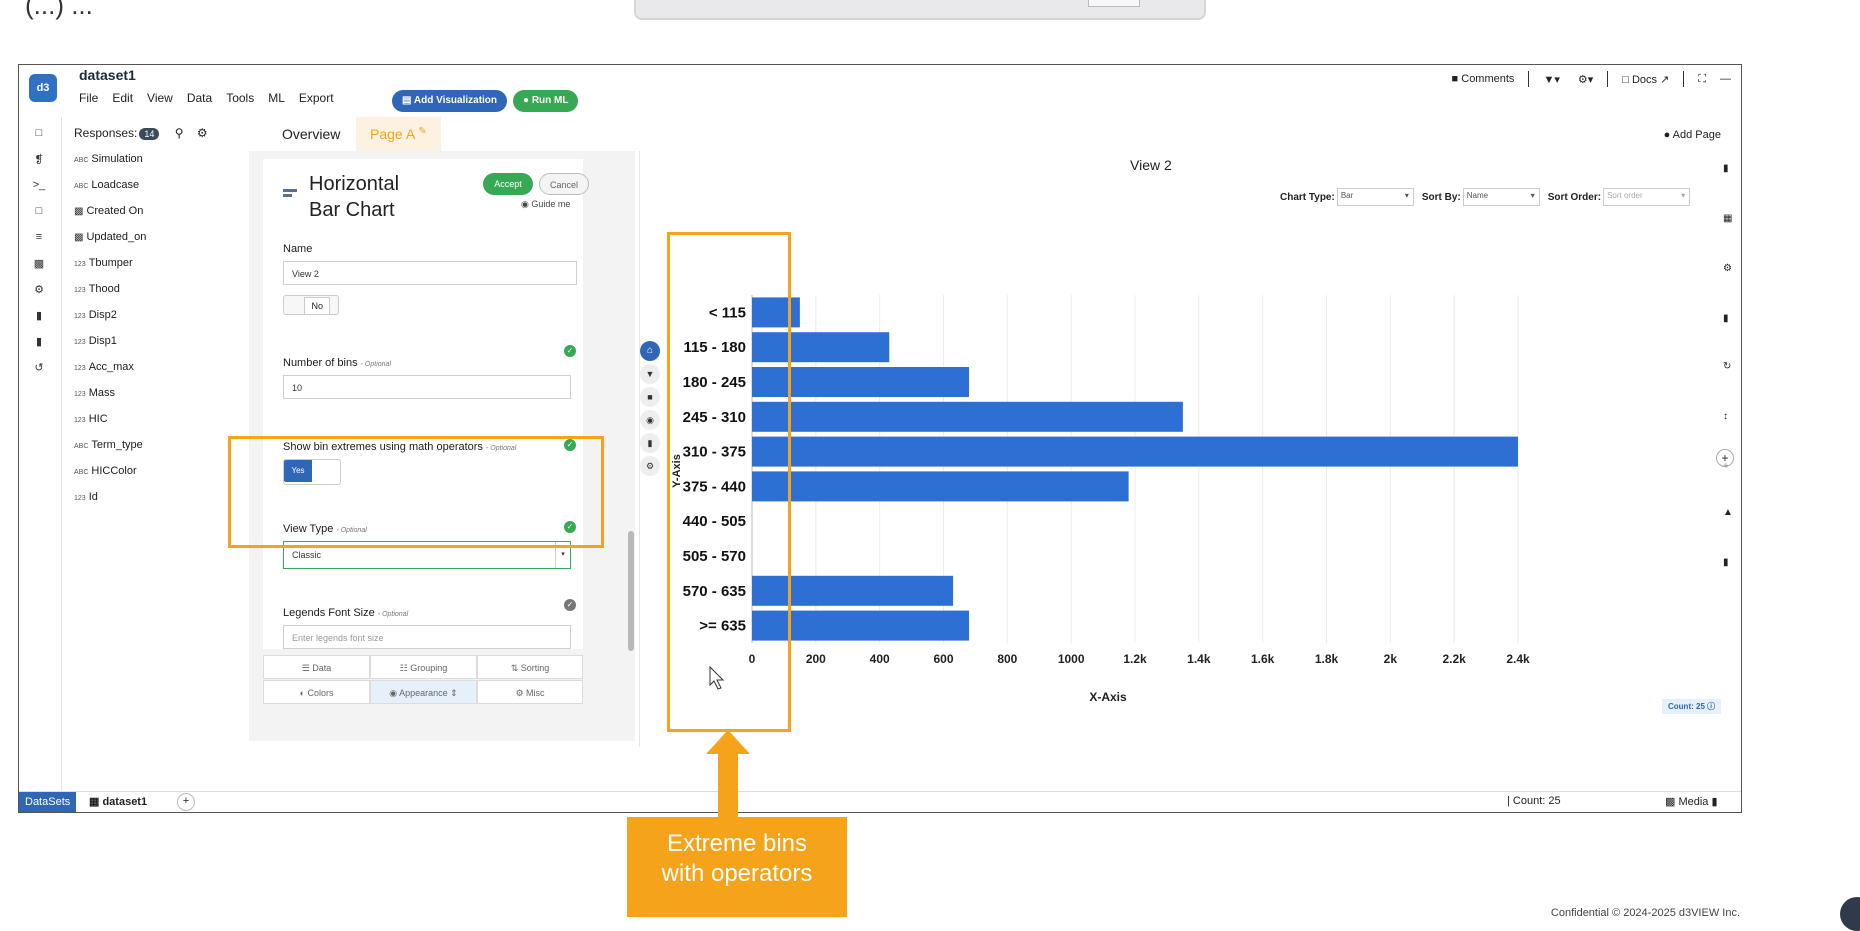 The image size is (1860, 931). I want to click on clone-icon: ▮, so click(1726, 318).